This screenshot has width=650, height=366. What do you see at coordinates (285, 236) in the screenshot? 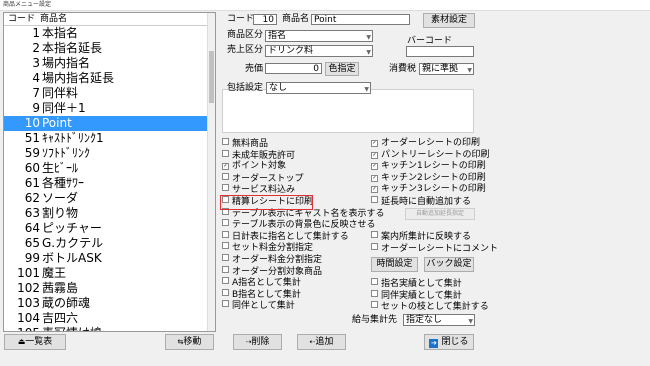
I see `checkbox-item: 日計表に指名として集計する` at bounding box center [285, 236].